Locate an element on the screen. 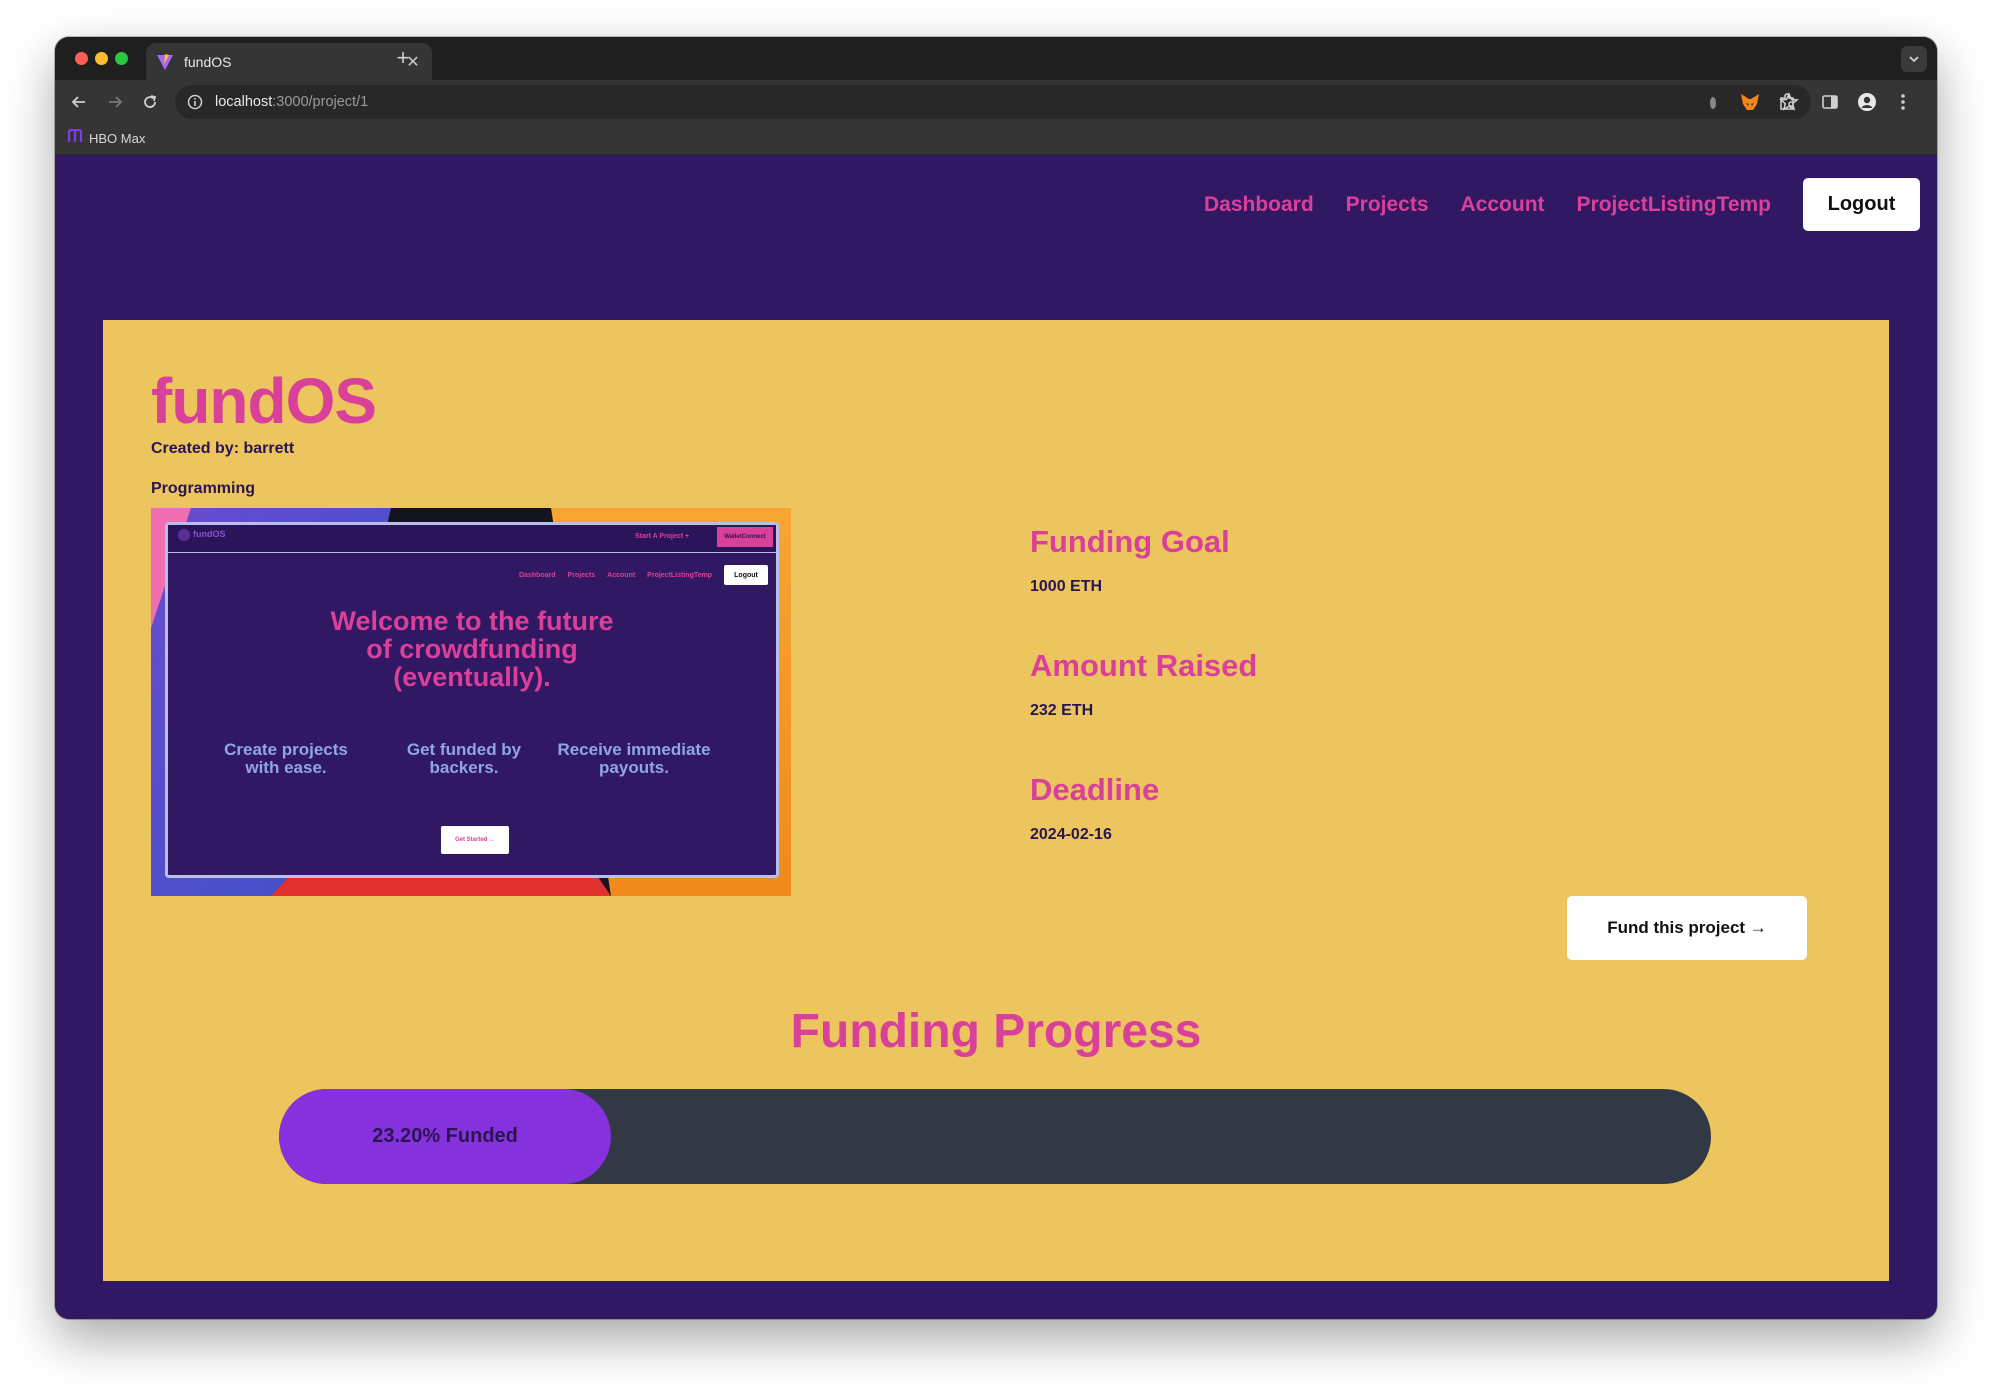  thumbnail-logo-icon is located at coordinates (184, 535).